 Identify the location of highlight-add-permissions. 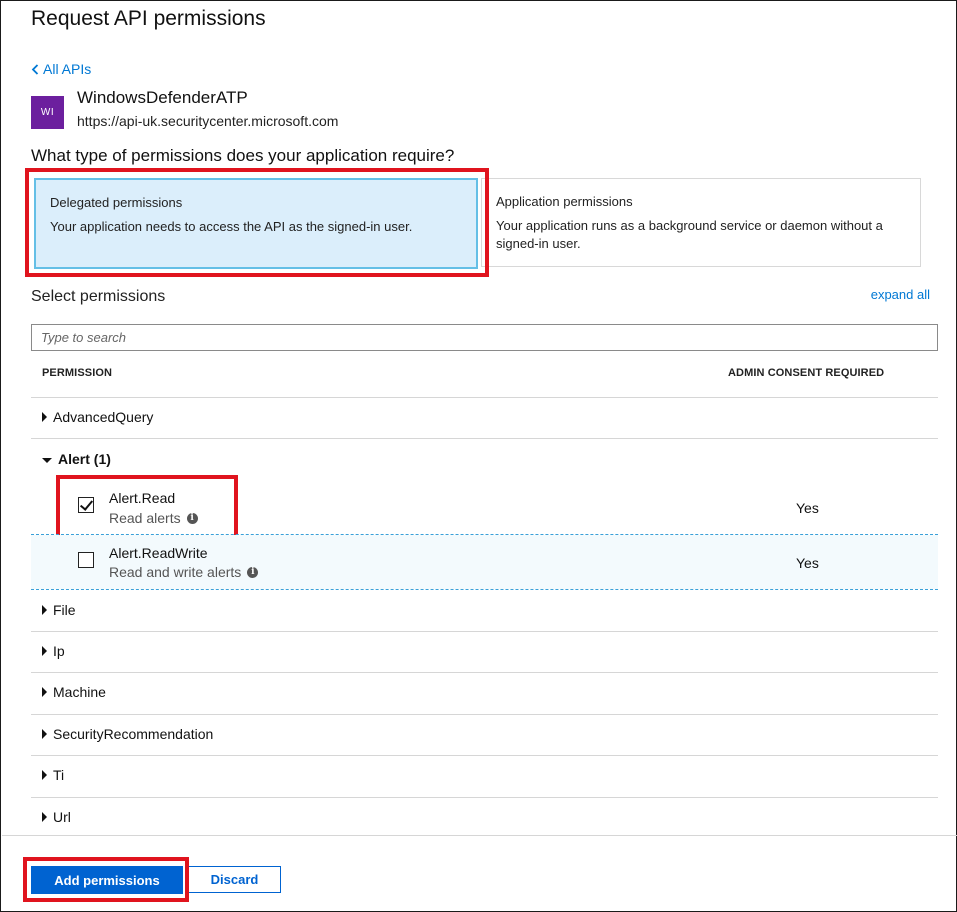
(106, 879).